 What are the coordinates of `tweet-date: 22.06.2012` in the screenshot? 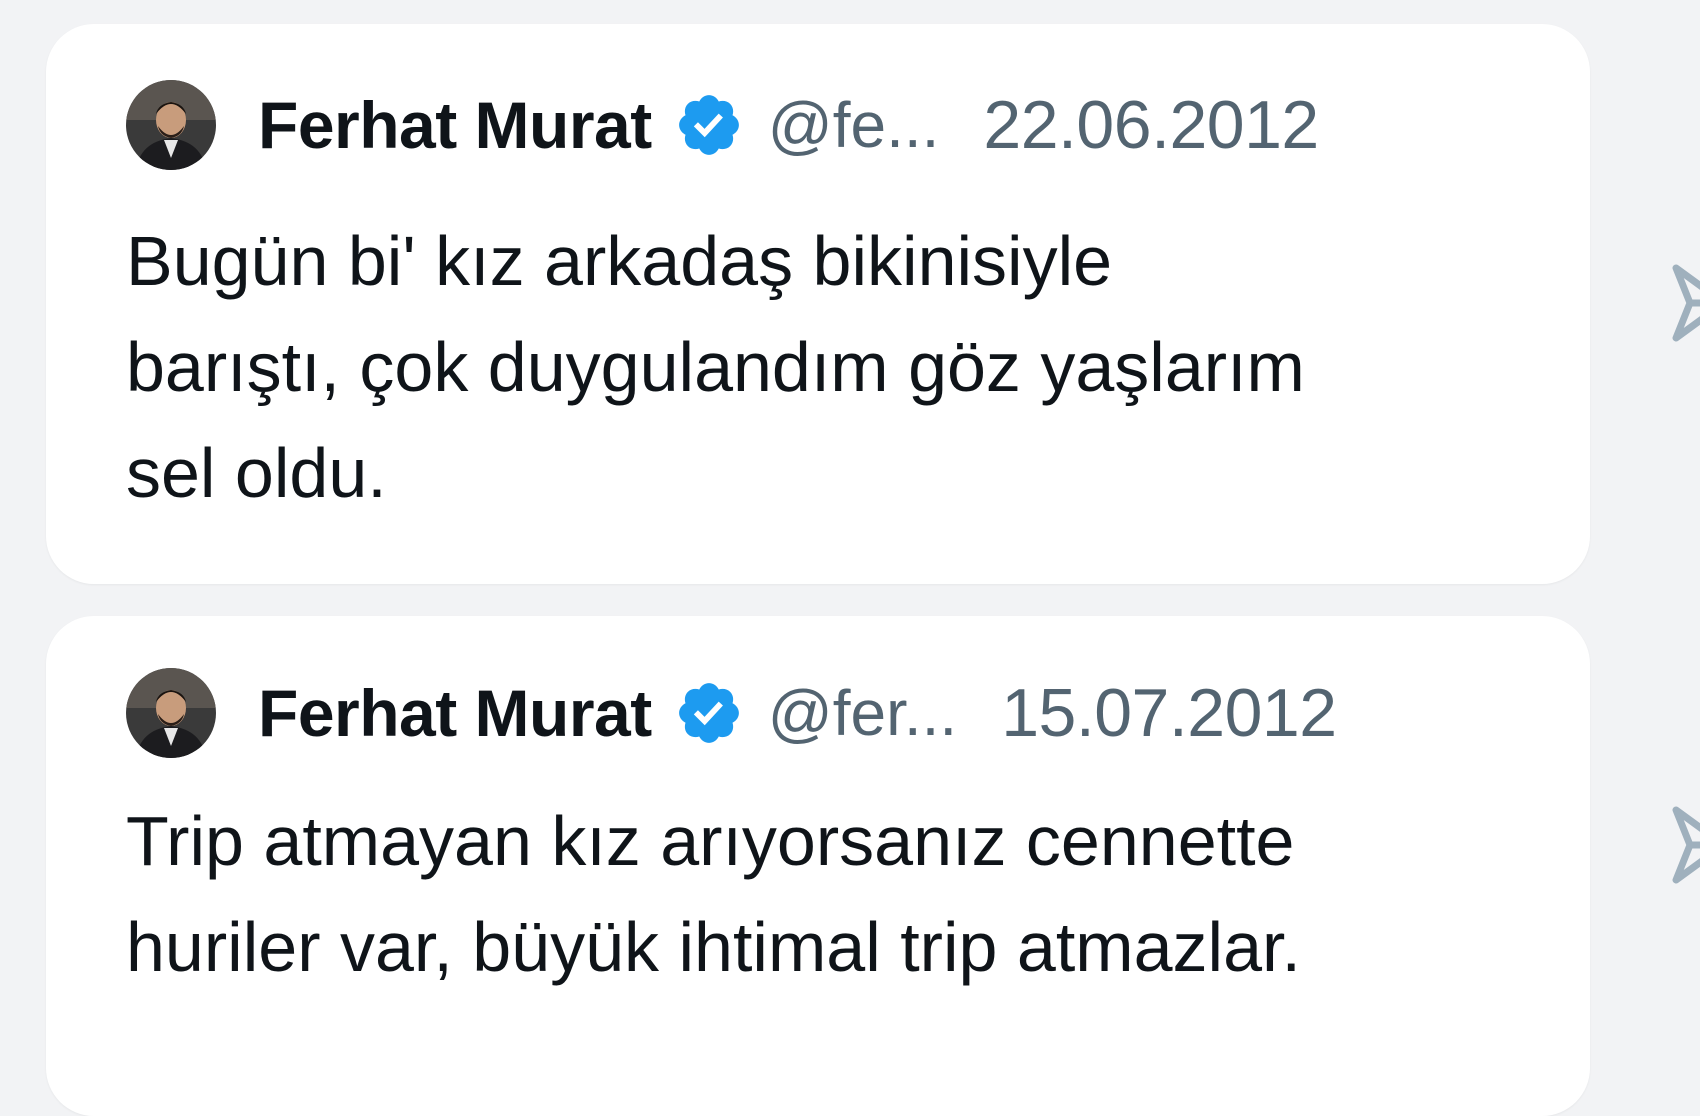 It's located at (1151, 125).